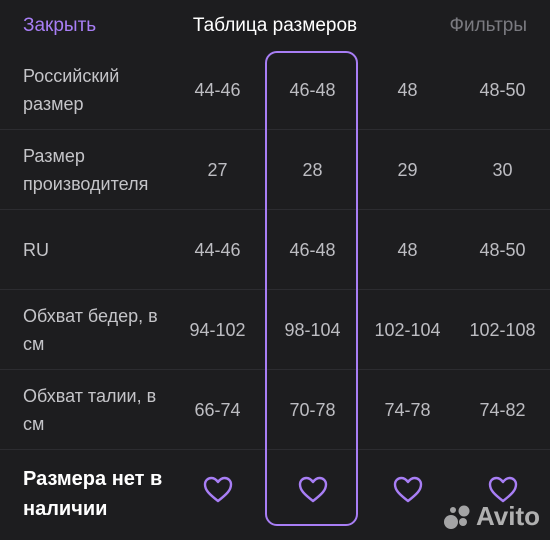 The image size is (550, 540). Describe the element at coordinates (312, 330) in the screenshot. I see `table-cell: 98-104` at that location.